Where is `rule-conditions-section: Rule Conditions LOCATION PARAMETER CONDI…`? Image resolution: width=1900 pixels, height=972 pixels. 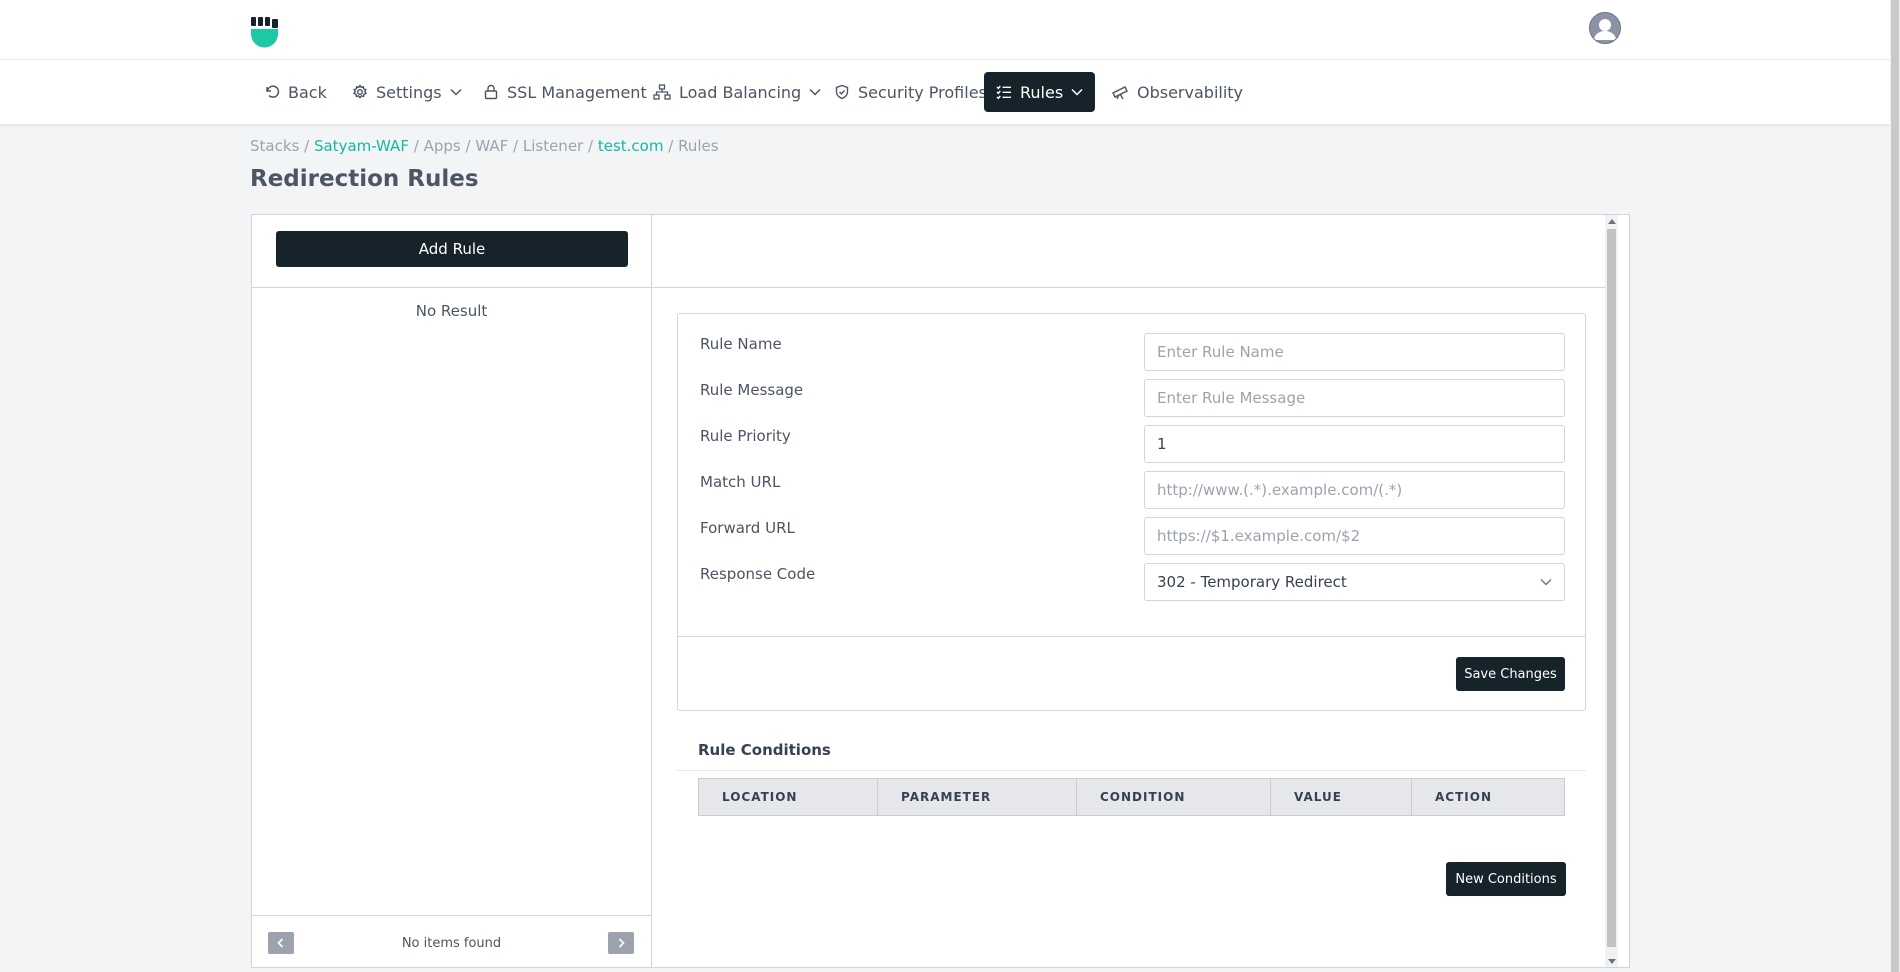 rule-conditions-section: Rule Conditions LOCATION PARAMETER CONDI… is located at coordinates (1131, 820).